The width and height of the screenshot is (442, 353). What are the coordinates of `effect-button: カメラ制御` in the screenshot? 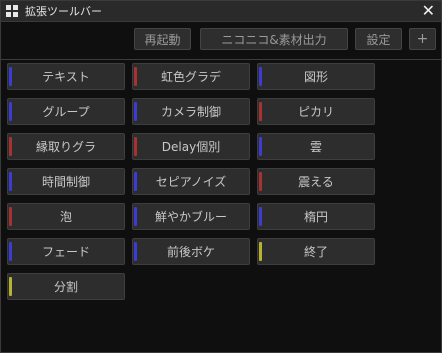 It's located at (191, 111).